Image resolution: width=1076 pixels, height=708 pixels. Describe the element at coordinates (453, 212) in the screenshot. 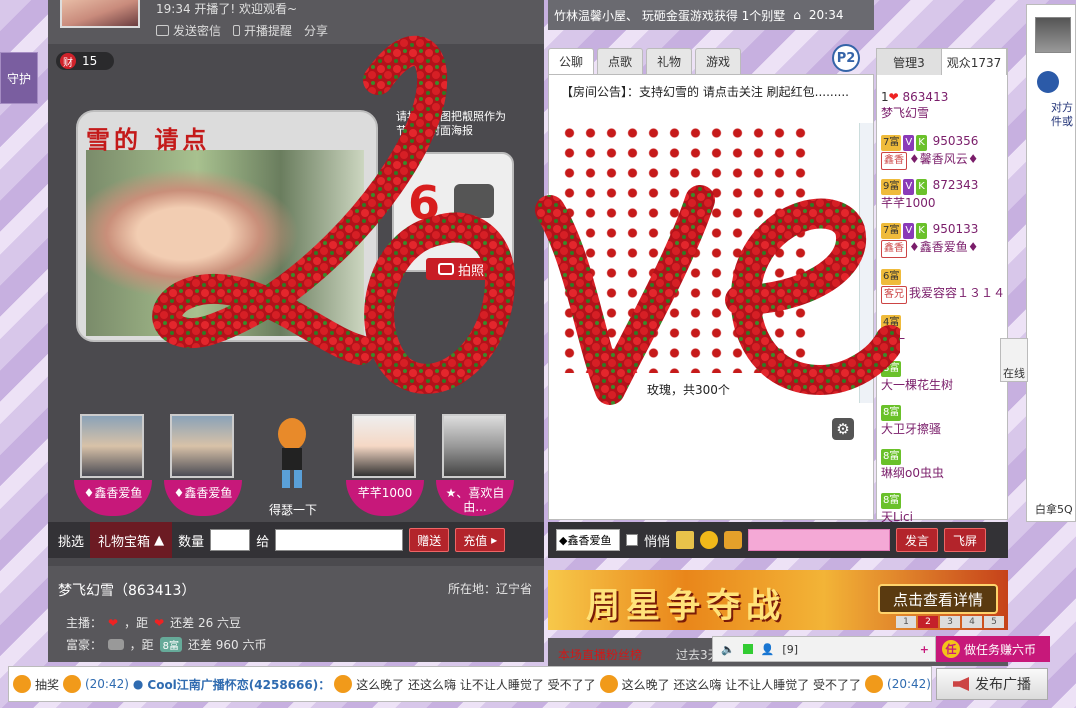

I see `poster-card: 6` at that location.